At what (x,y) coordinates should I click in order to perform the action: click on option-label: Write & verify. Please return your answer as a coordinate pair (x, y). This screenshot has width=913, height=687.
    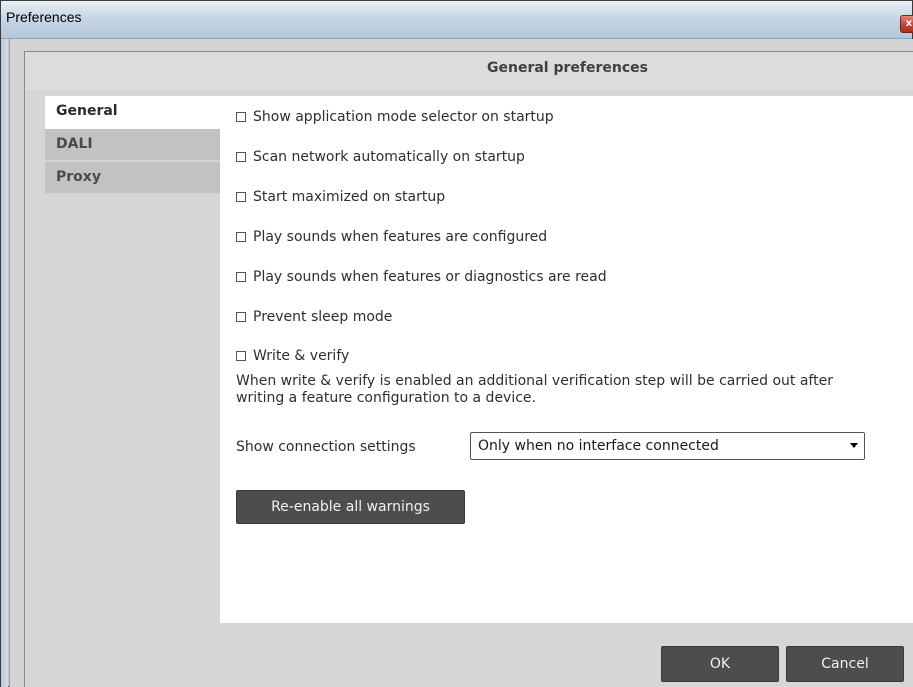
    Looking at the image, I should click on (301, 356).